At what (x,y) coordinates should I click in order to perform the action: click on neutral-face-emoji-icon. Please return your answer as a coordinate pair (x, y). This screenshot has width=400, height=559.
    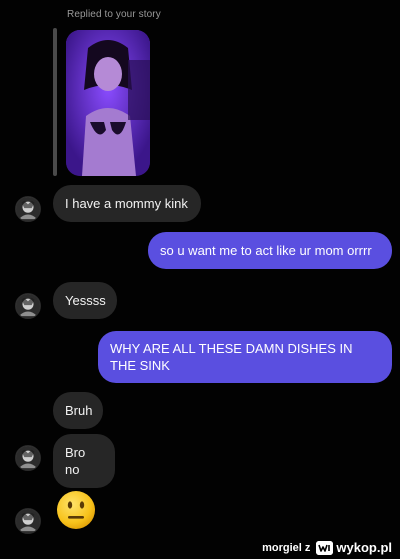
    Looking at the image, I should click on (76, 510).